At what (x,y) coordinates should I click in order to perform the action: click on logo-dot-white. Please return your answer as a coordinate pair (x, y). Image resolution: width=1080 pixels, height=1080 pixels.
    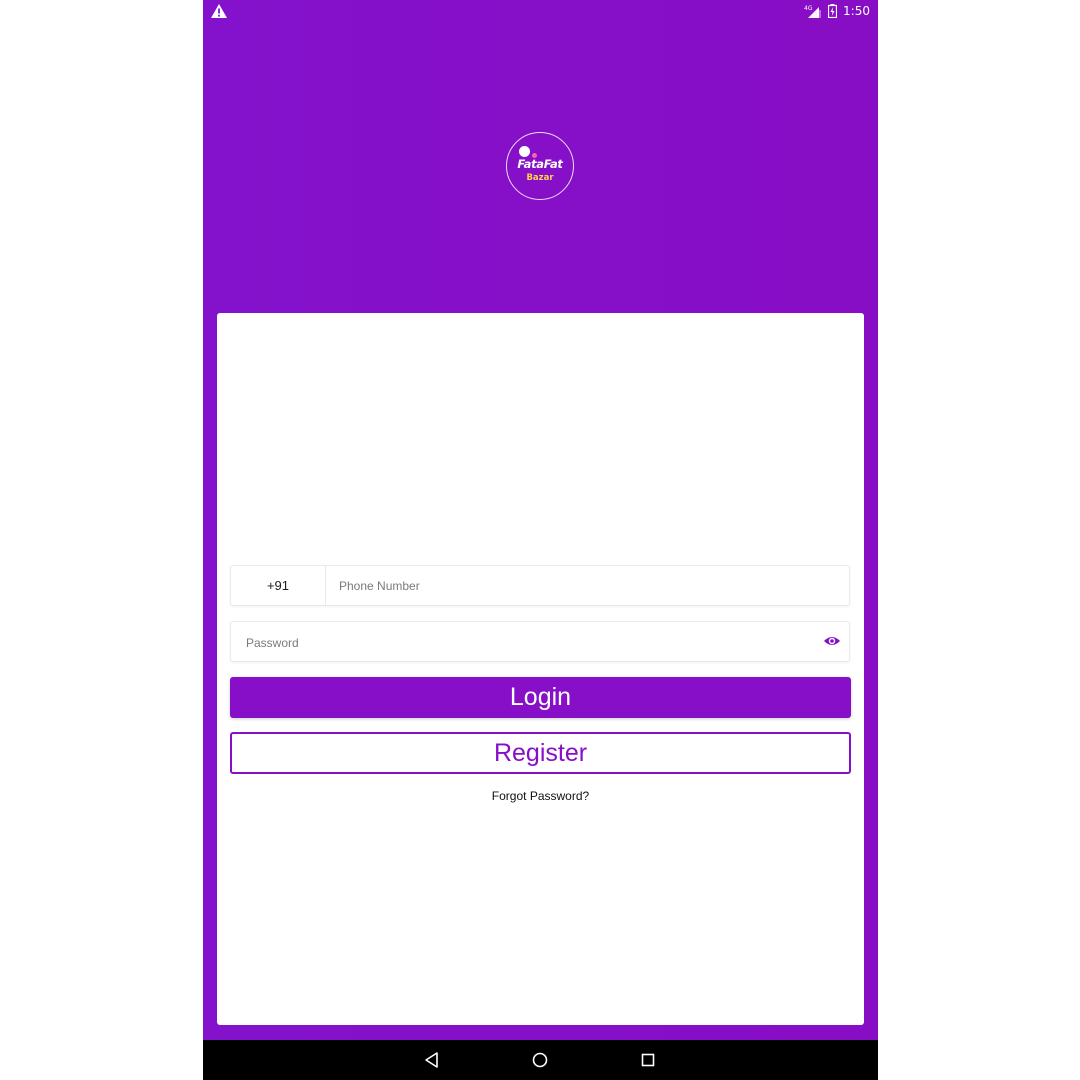
    Looking at the image, I should click on (524, 151).